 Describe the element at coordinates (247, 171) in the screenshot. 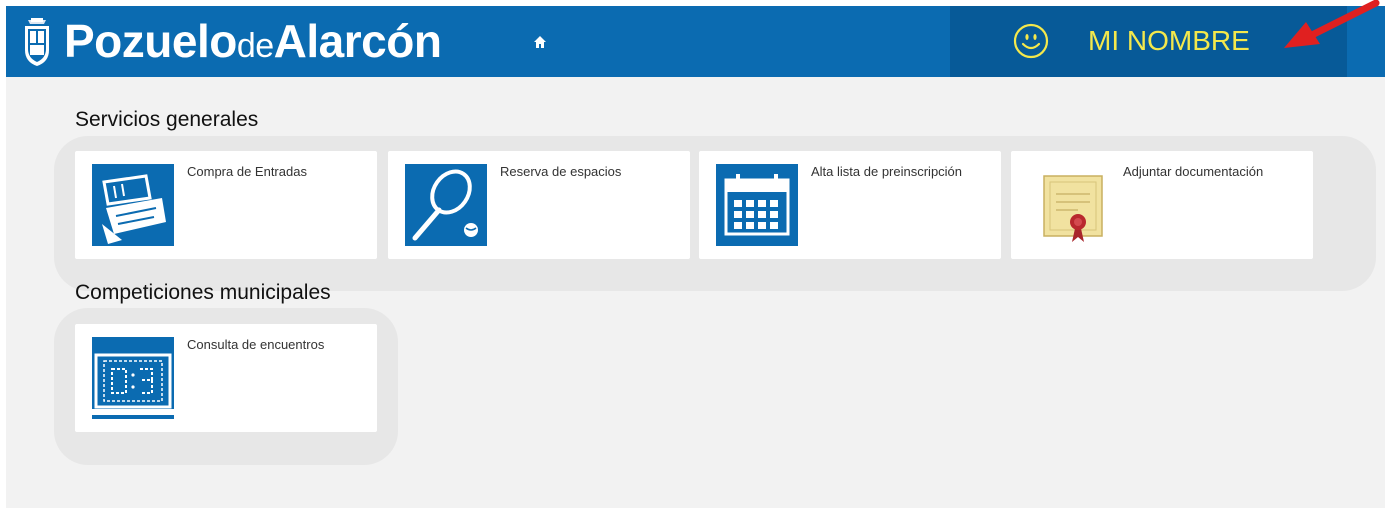

I see `tile-label: Compra de Entradas` at that location.